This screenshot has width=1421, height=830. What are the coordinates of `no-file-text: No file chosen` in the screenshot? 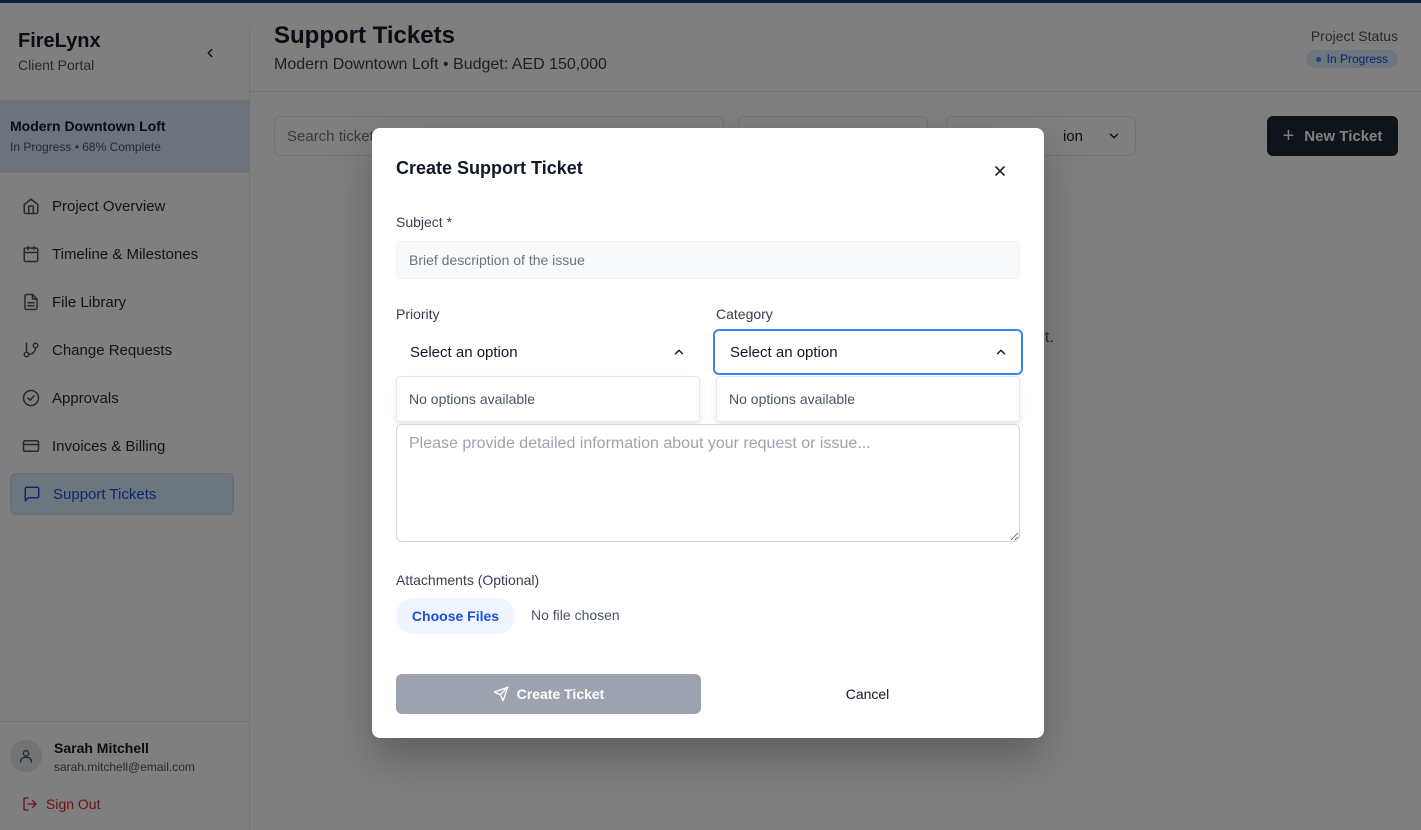 It's located at (575, 615).